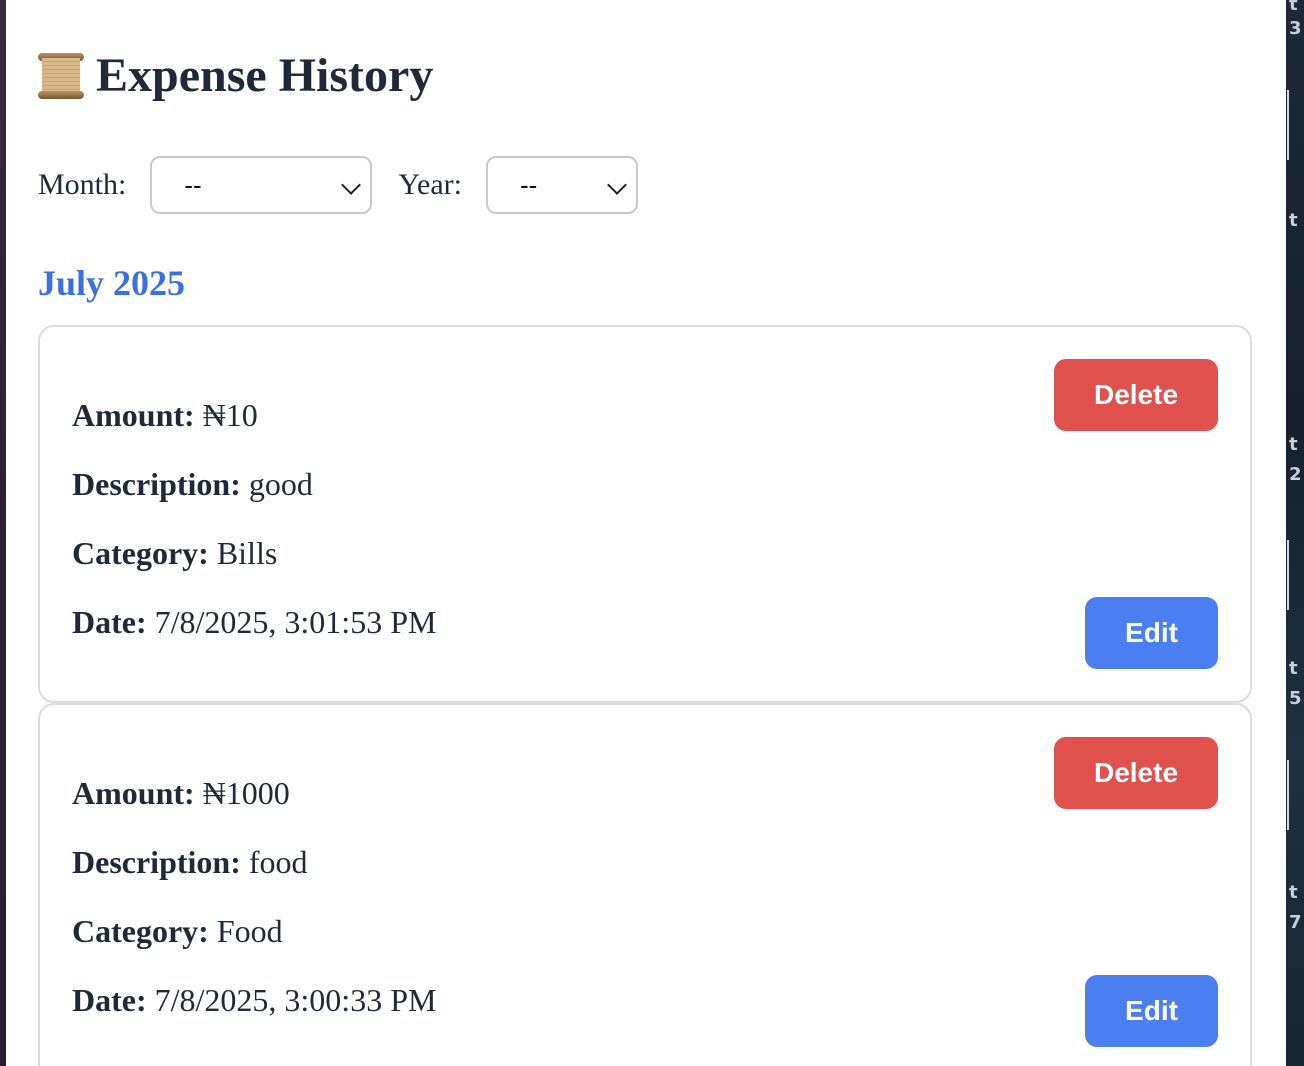  I want to click on month-label: Month:, so click(82, 184).